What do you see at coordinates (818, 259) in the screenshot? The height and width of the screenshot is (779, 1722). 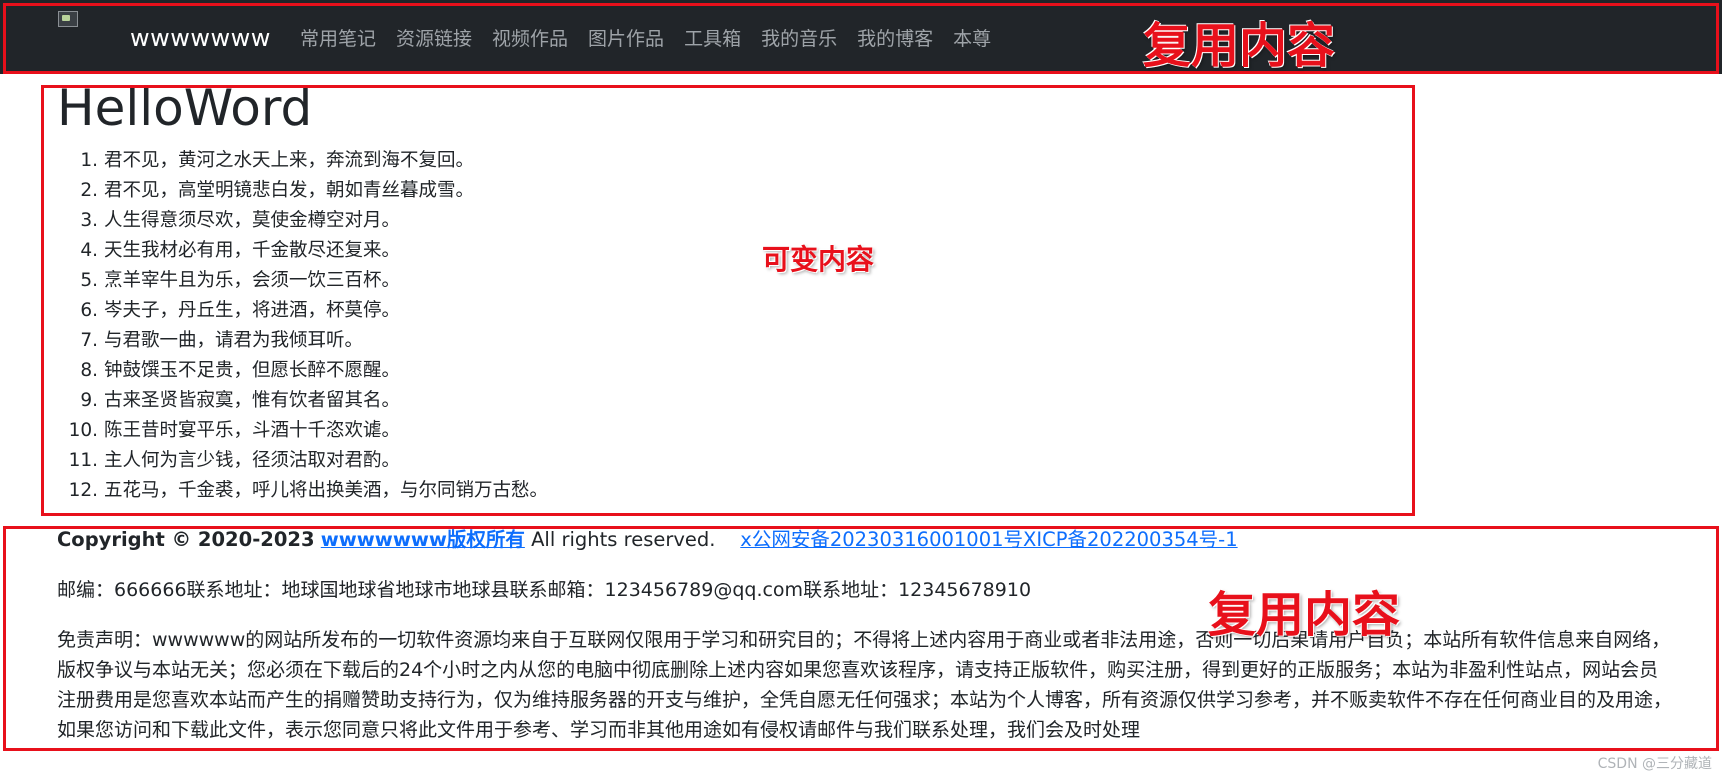 I see `annotation-label-middle: 可变内容` at bounding box center [818, 259].